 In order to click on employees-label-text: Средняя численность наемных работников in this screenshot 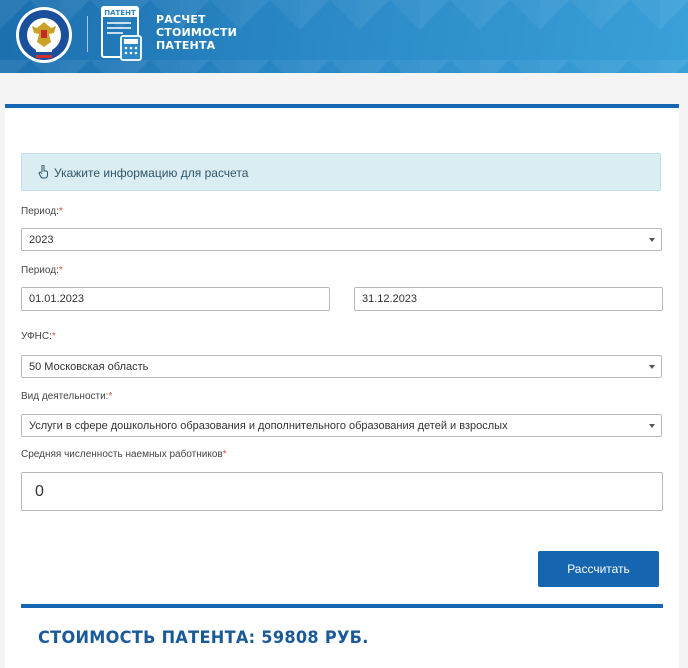, I will do `click(122, 454)`.